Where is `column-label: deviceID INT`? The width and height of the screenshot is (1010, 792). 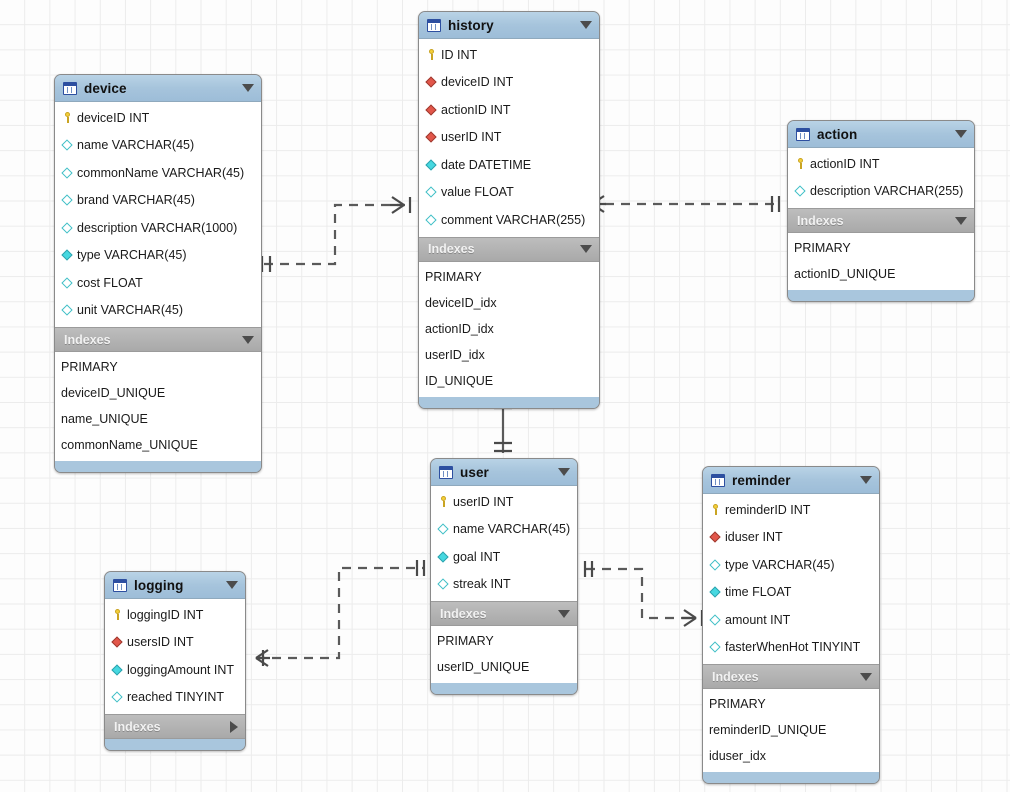
column-label: deviceID INT is located at coordinates (477, 82).